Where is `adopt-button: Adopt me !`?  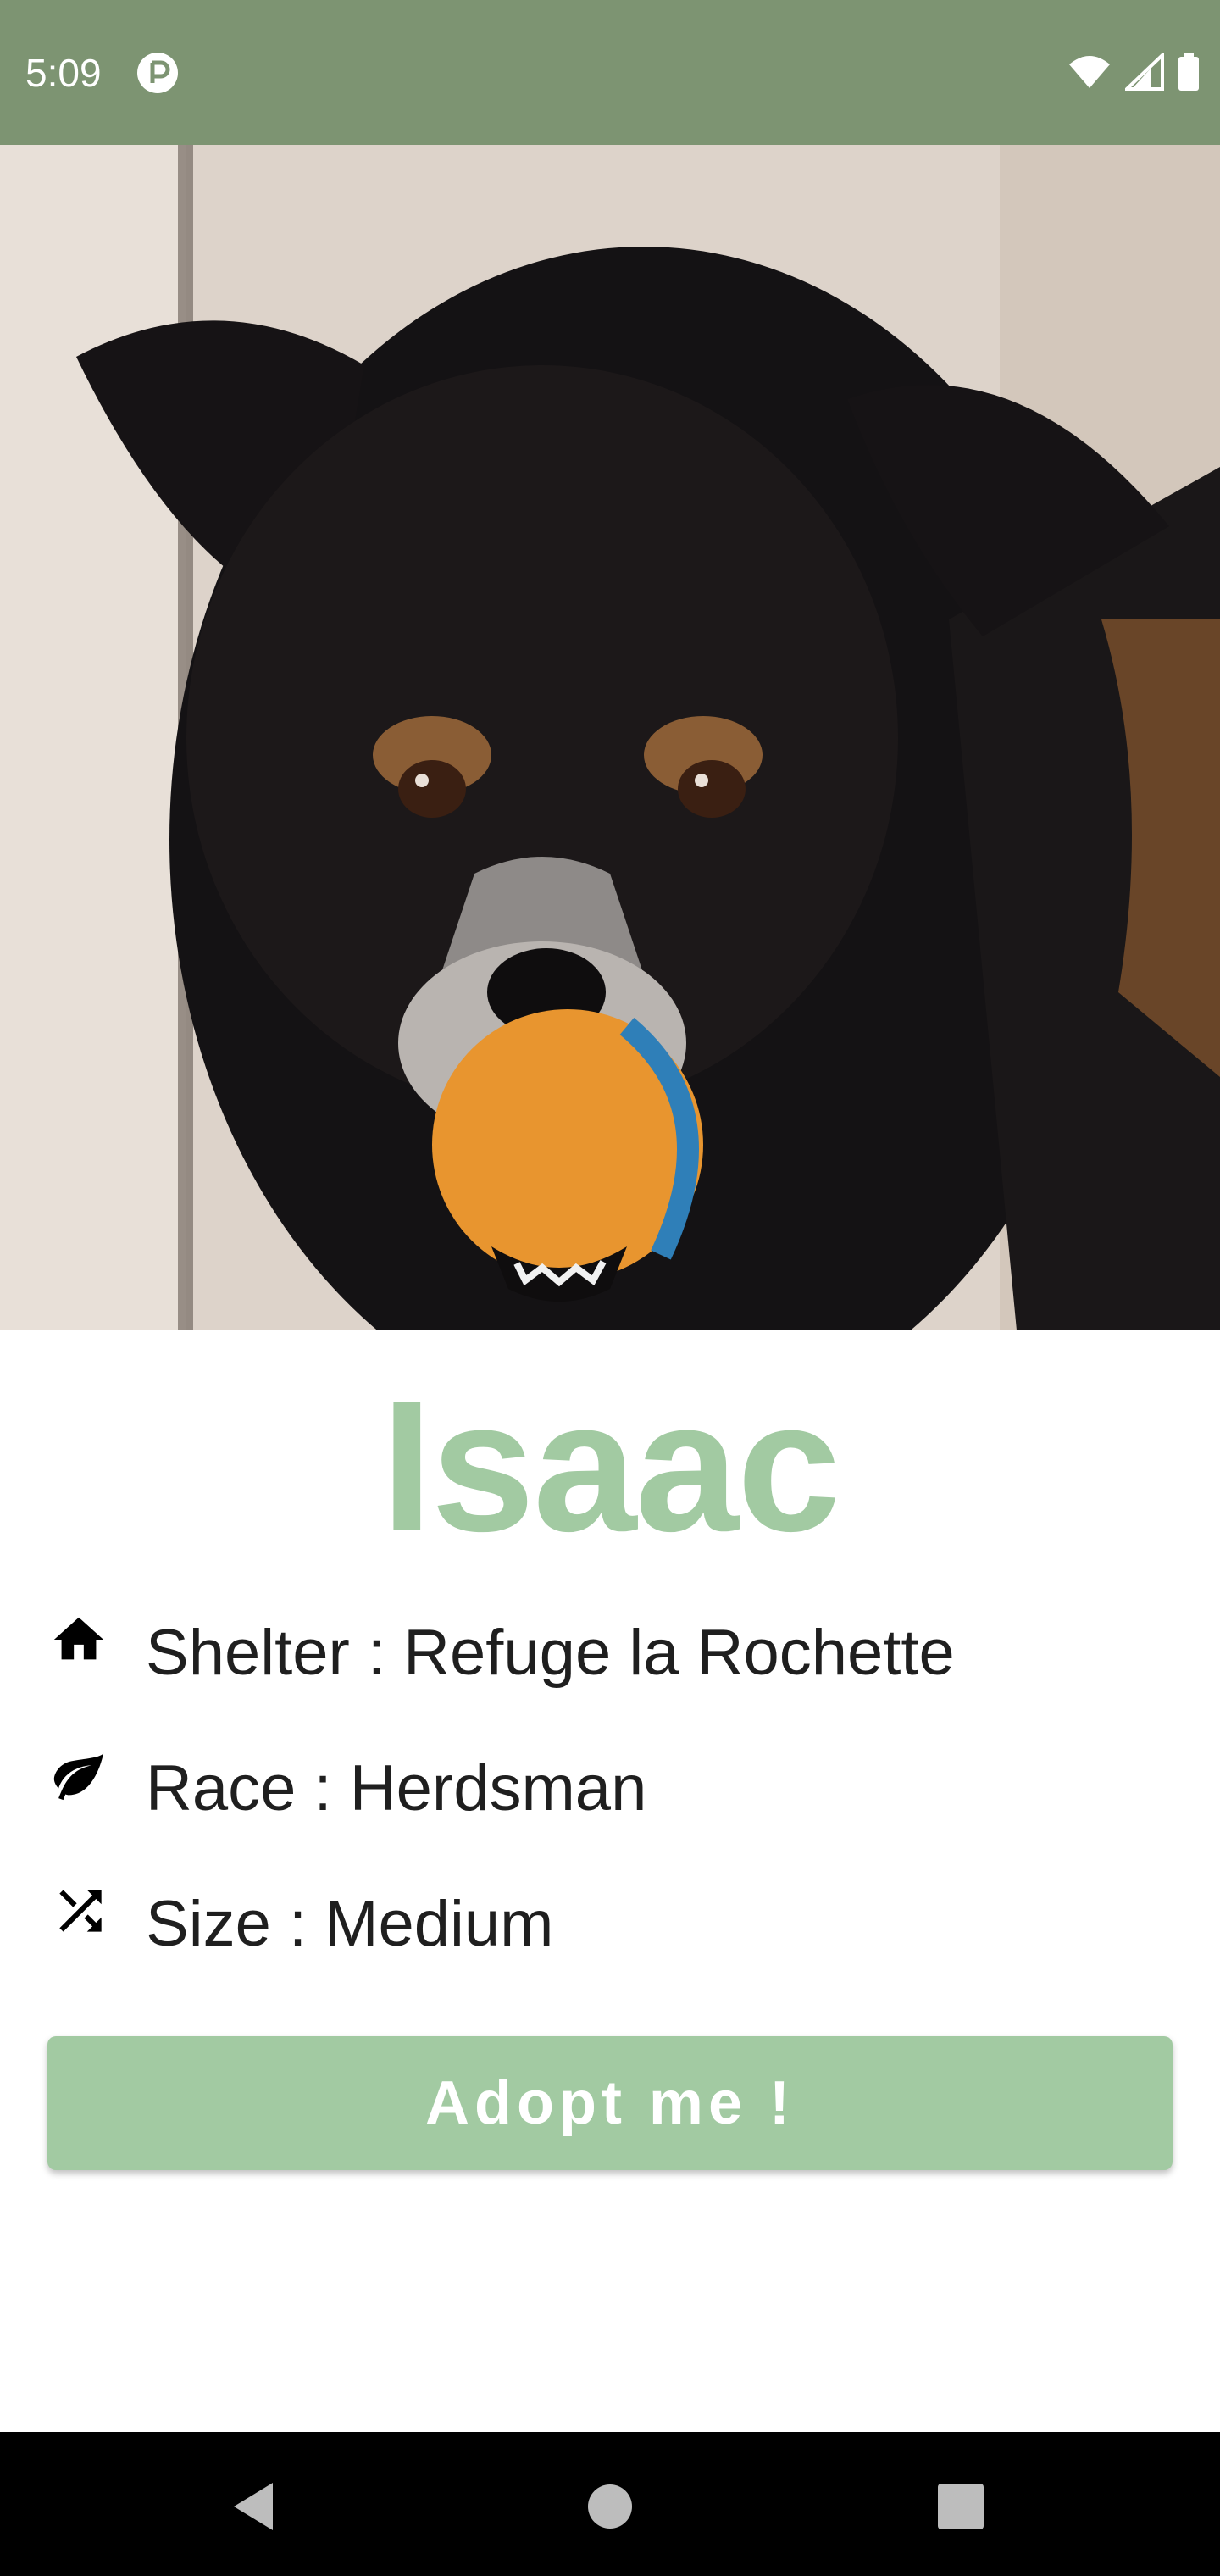 adopt-button: Adopt me ! is located at coordinates (610, 2103).